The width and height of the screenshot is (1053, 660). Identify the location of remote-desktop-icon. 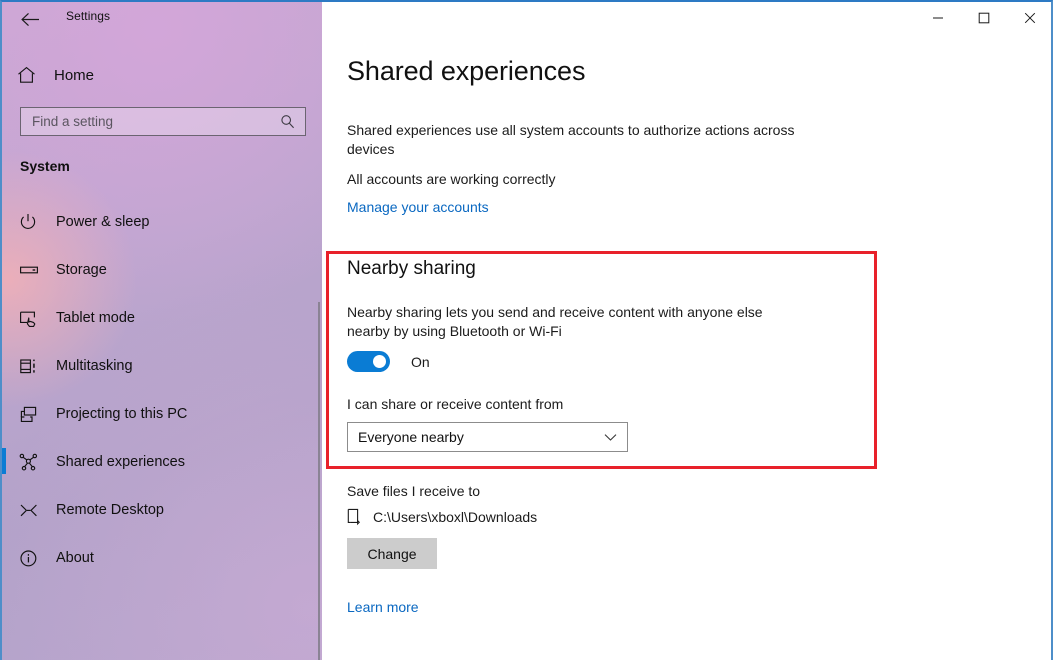
(34, 510).